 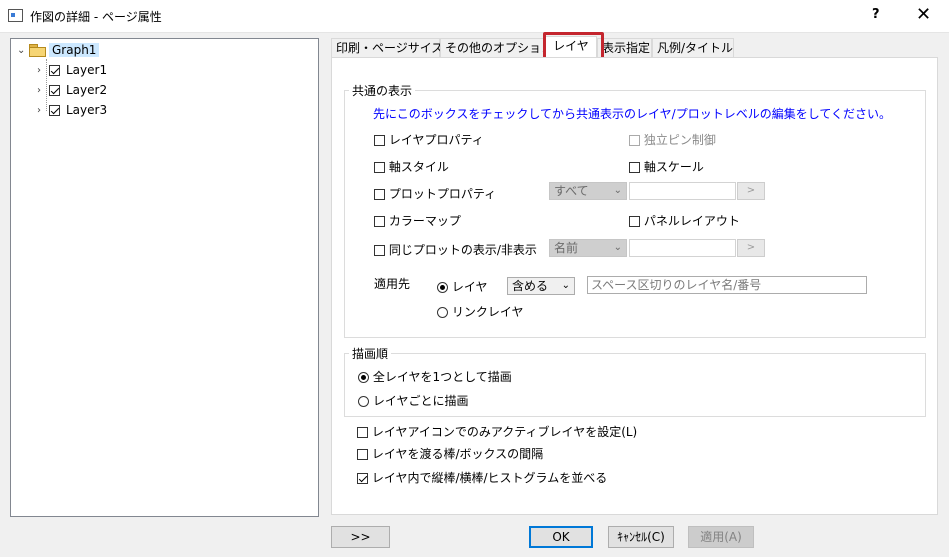 I want to click on all-as-one-option: 全レイヤを1つとして描画, so click(x=435, y=376).